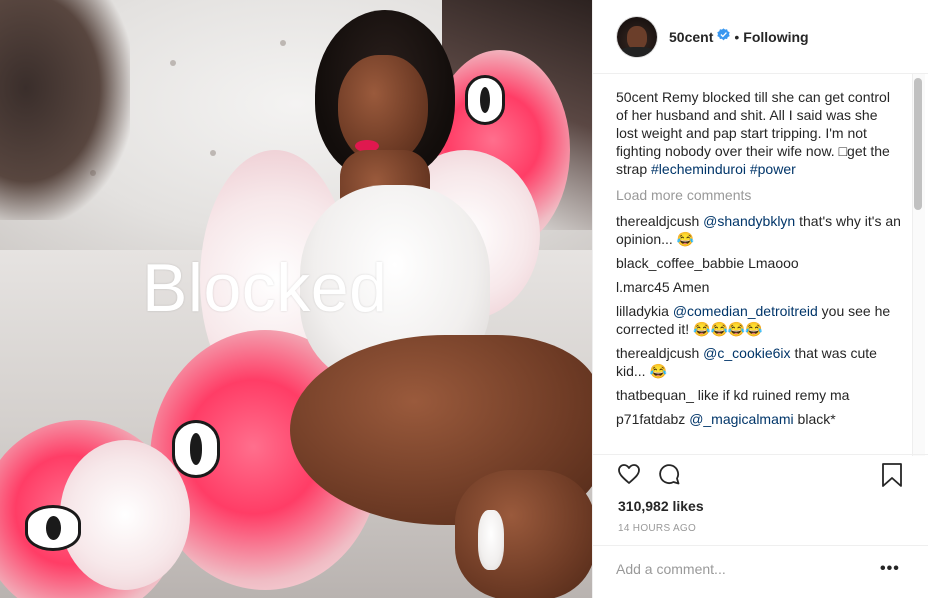 This screenshot has width=928, height=598. Describe the element at coordinates (764, 477) in the screenshot. I see `post-actions` at that location.